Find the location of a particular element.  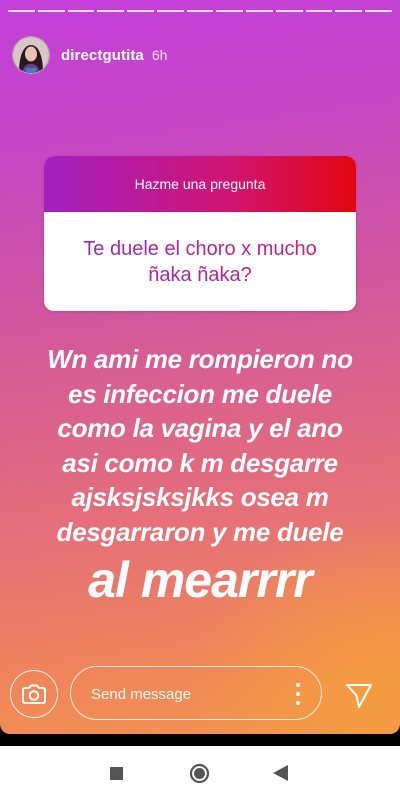

answer-line: ajsksjsksjkks osea m is located at coordinates (200, 497).